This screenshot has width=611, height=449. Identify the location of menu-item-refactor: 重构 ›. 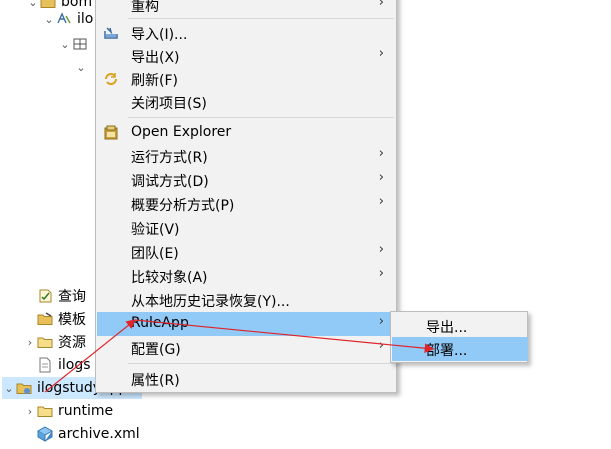
(246, 8).